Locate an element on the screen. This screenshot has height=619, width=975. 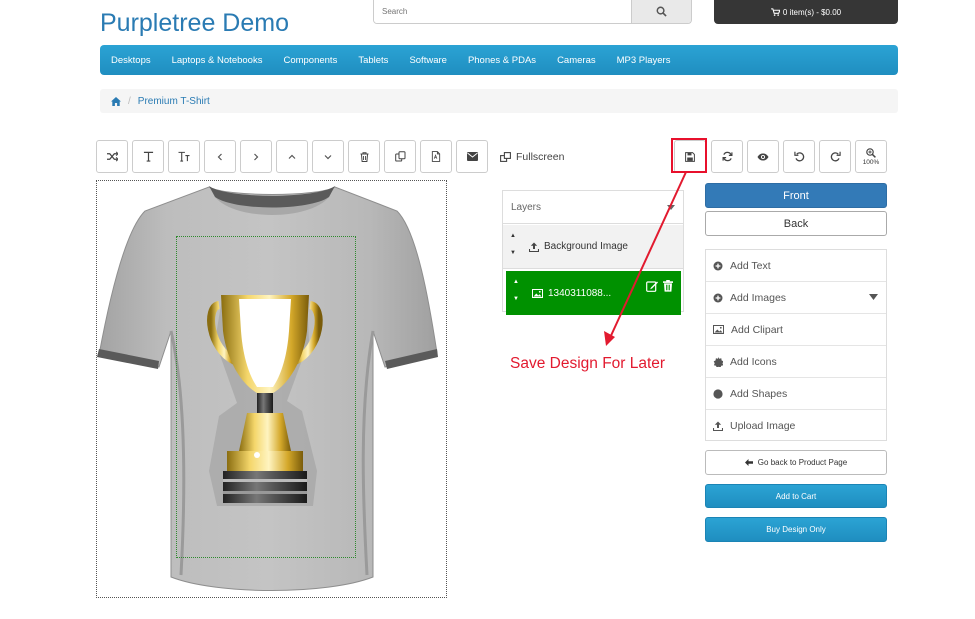
go-back-label: Go back to Product Page is located at coordinates (802, 462).